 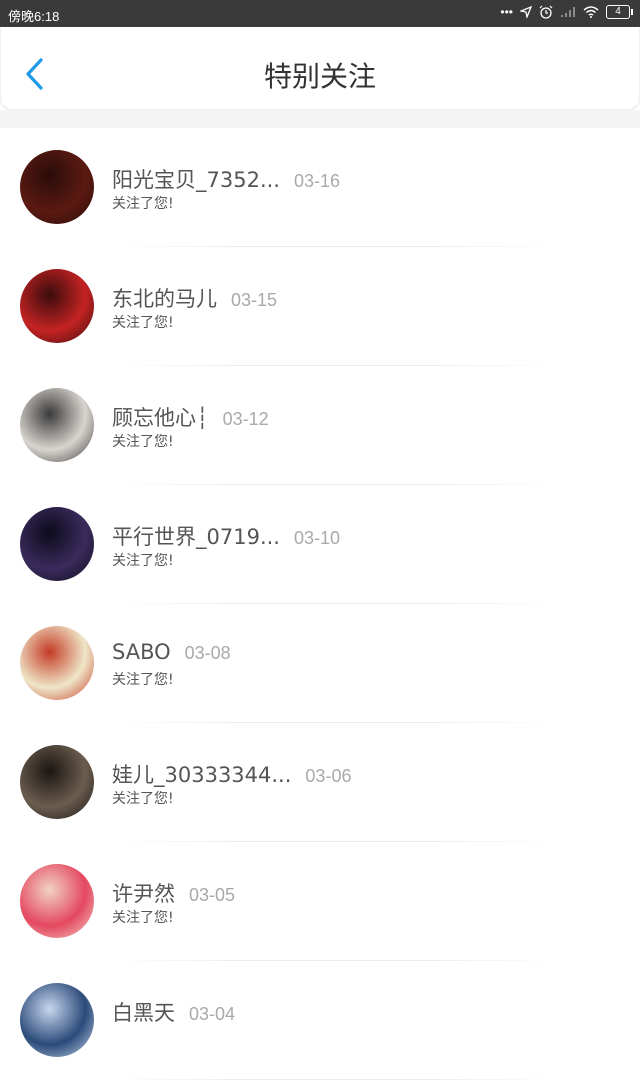 I want to click on user-name: 顾忘他心┆, so click(x=160, y=418).